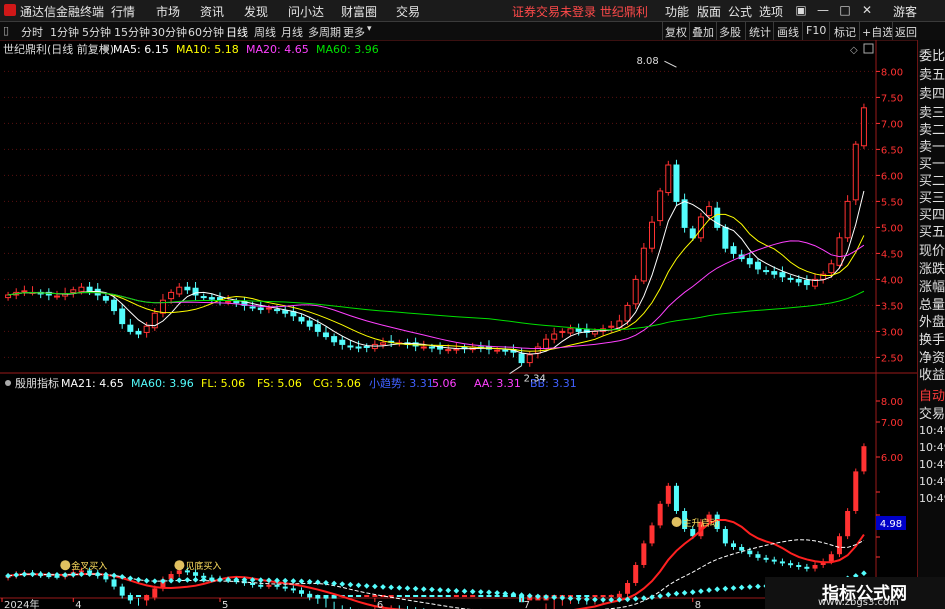 The height and width of the screenshot is (609, 945). What do you see at coordinates (932, 249) in the screenshot?
I see `sidebar-item-price: 现价` at bounding box center [932, 249].